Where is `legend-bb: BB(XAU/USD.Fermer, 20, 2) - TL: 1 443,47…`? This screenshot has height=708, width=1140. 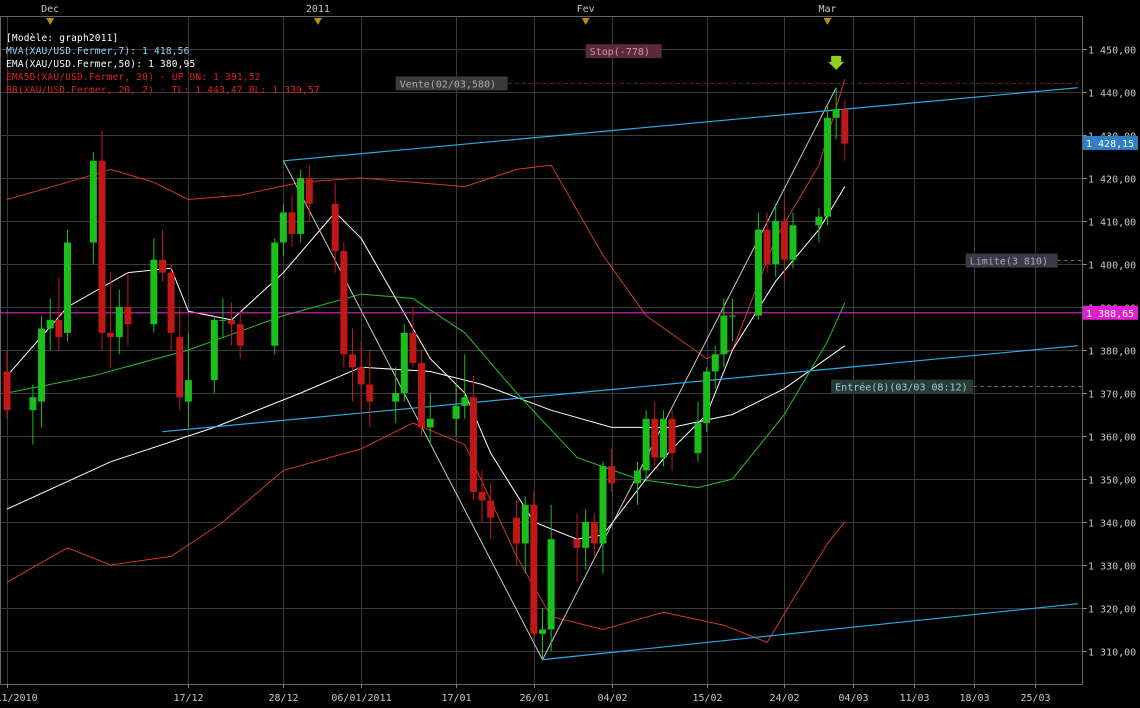 legend-bb: BB(XAU/USD.Fermer, 20, 2) - TL: 1 443,47… is located at coordinates (163, 90).